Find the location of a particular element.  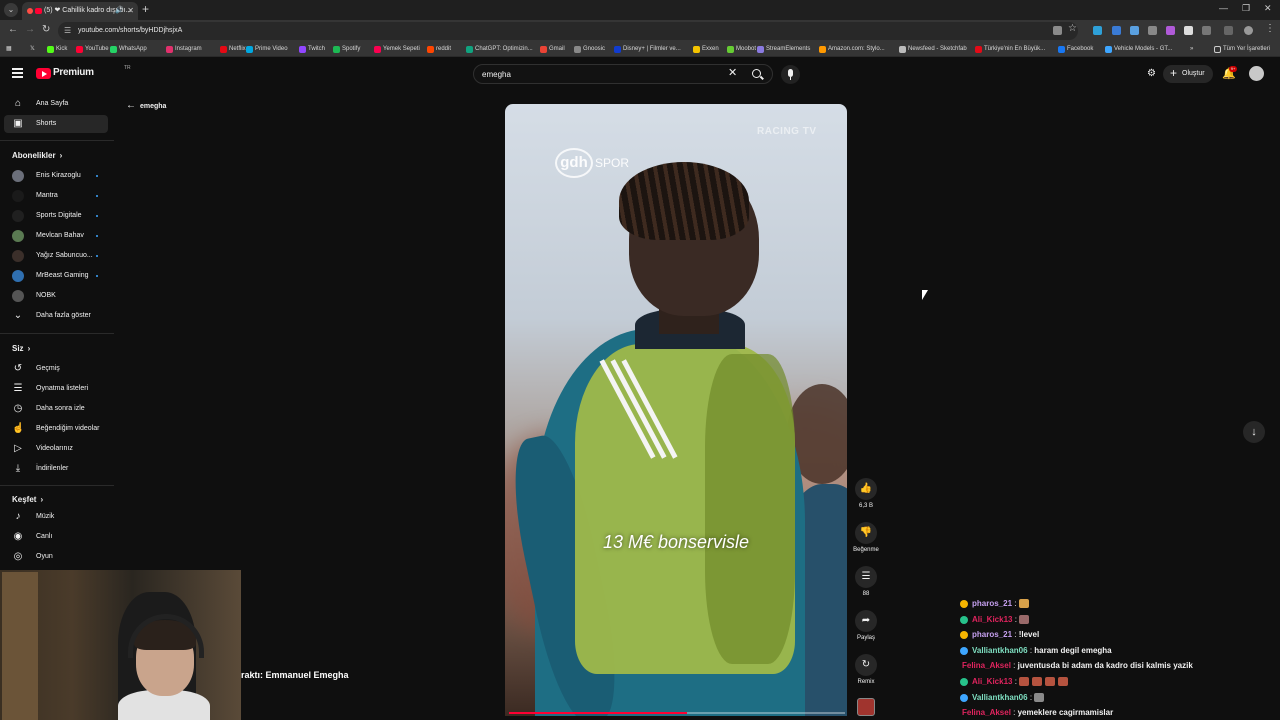

bookmark-item: Twitch is located at coordinates (312, 49).